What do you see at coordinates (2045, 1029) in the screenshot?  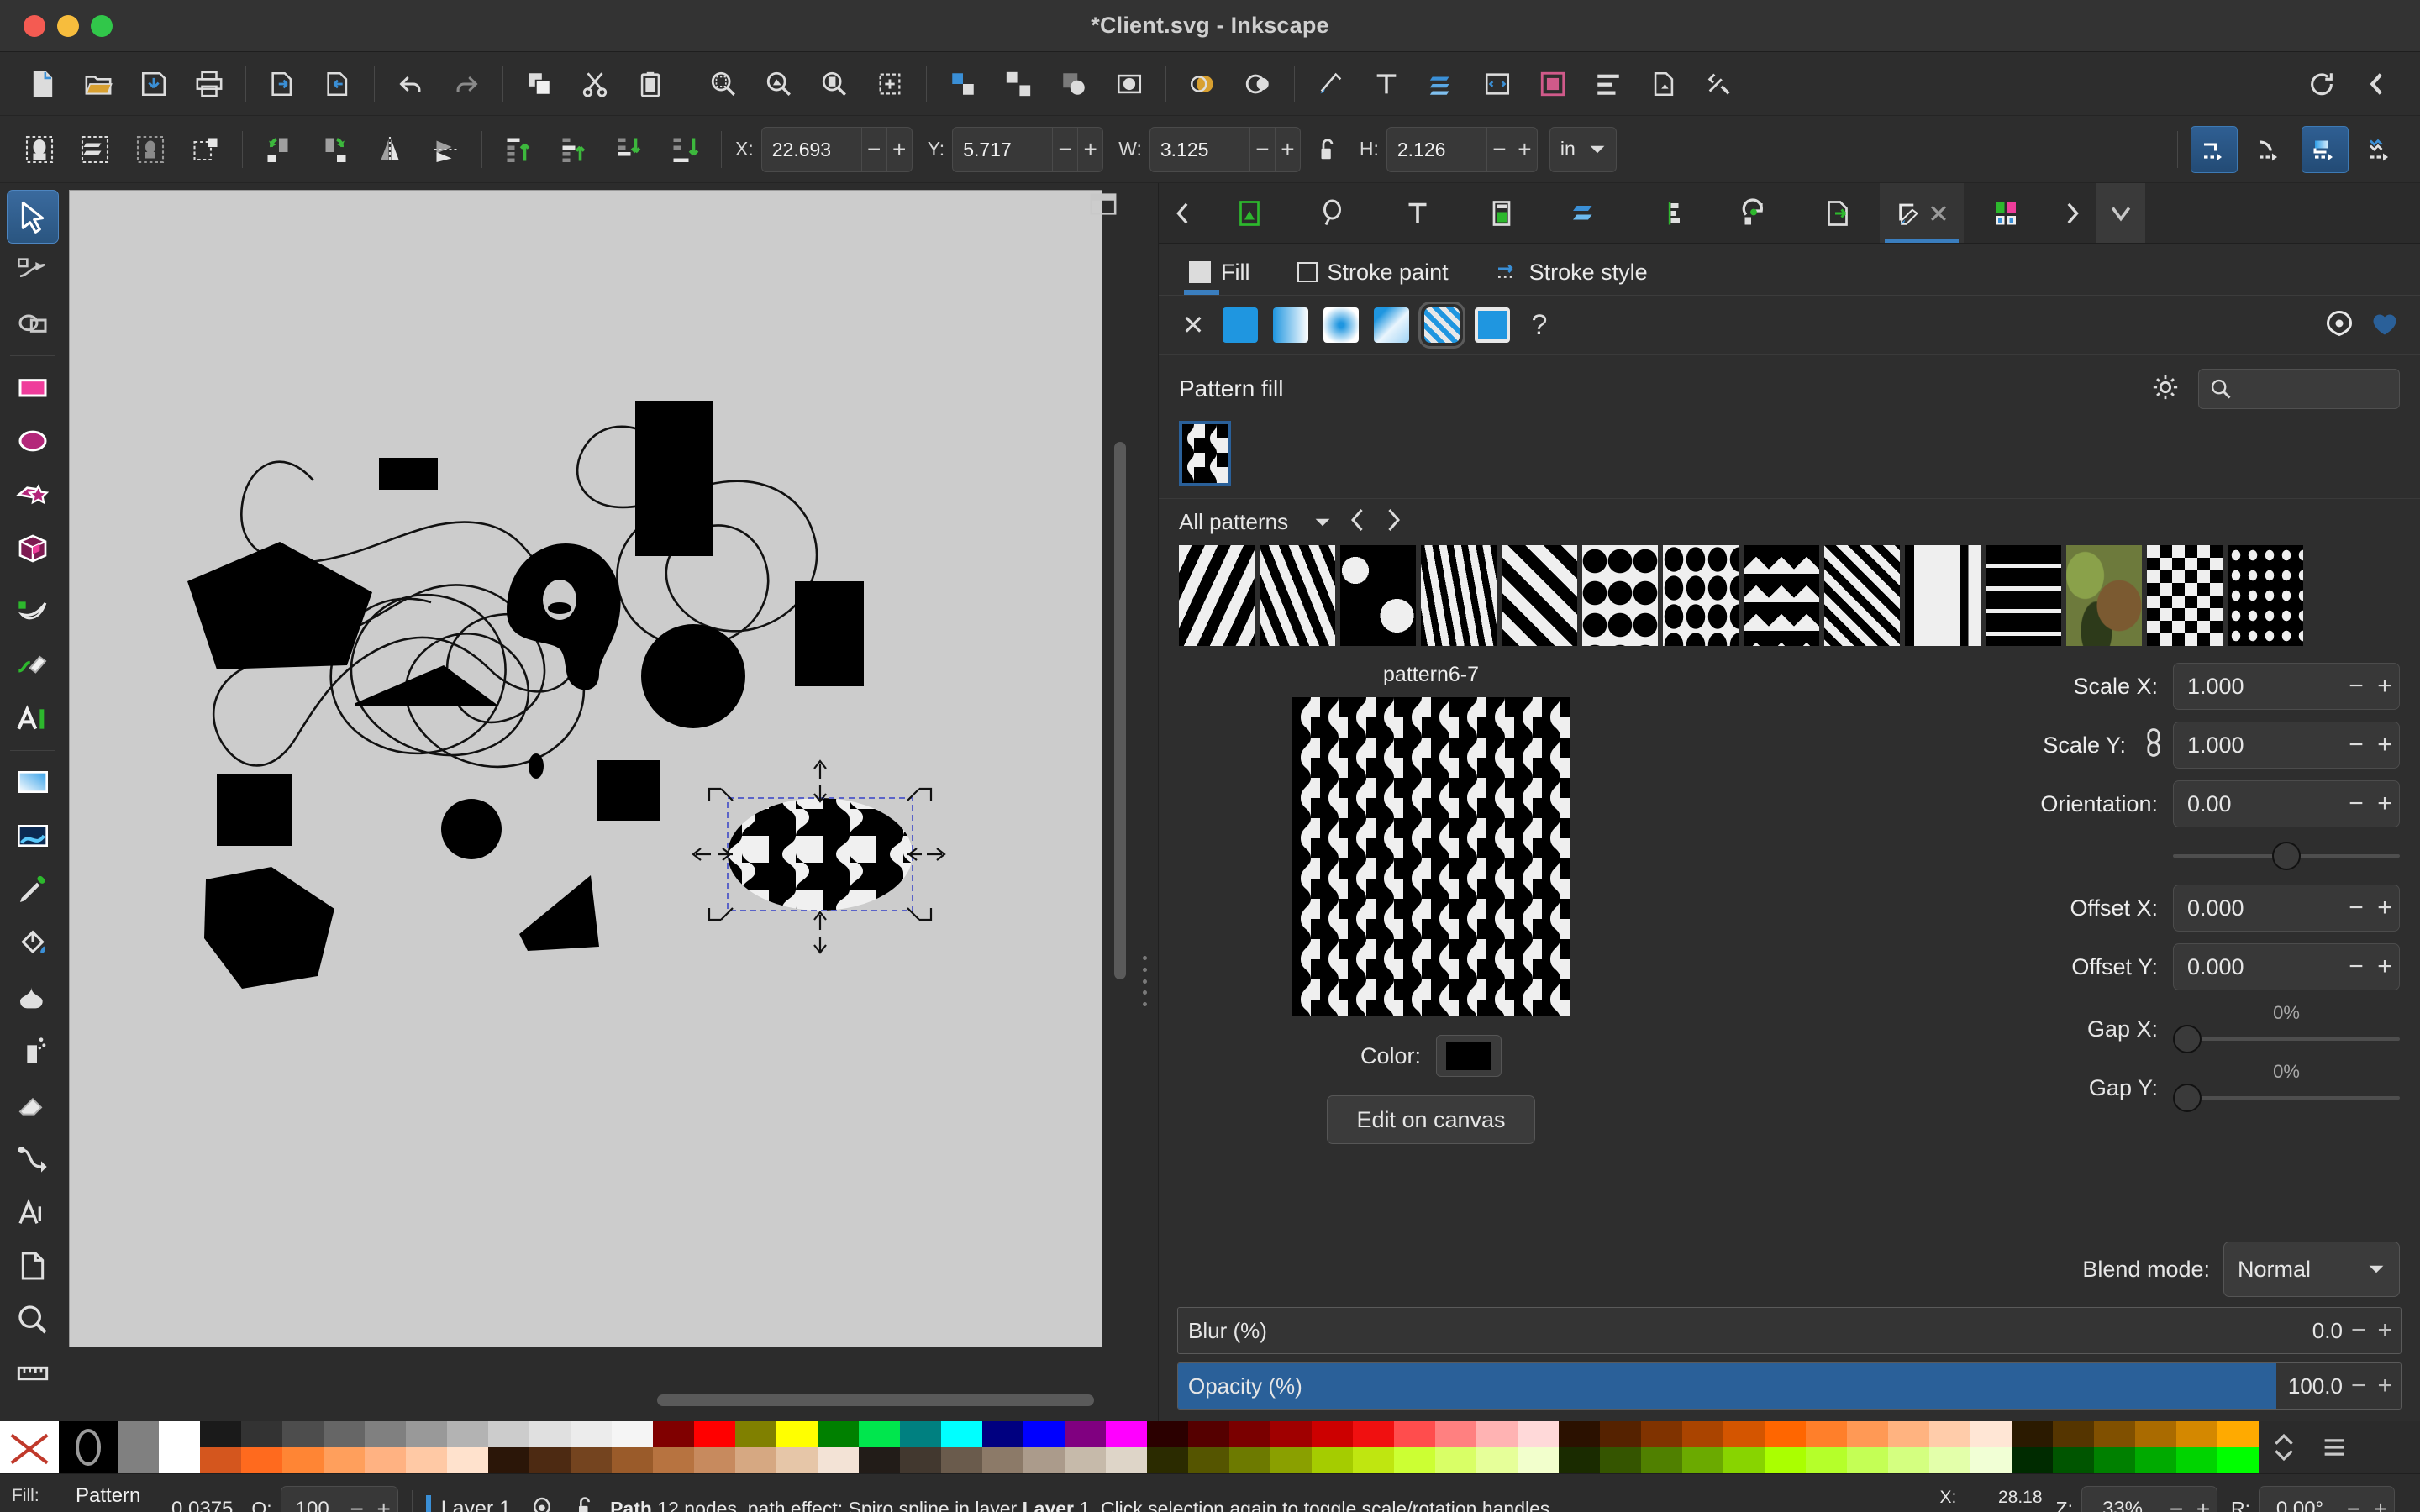 I see `gap-x-row: Gap X: 0%` at bounding box center [2045, 1029].